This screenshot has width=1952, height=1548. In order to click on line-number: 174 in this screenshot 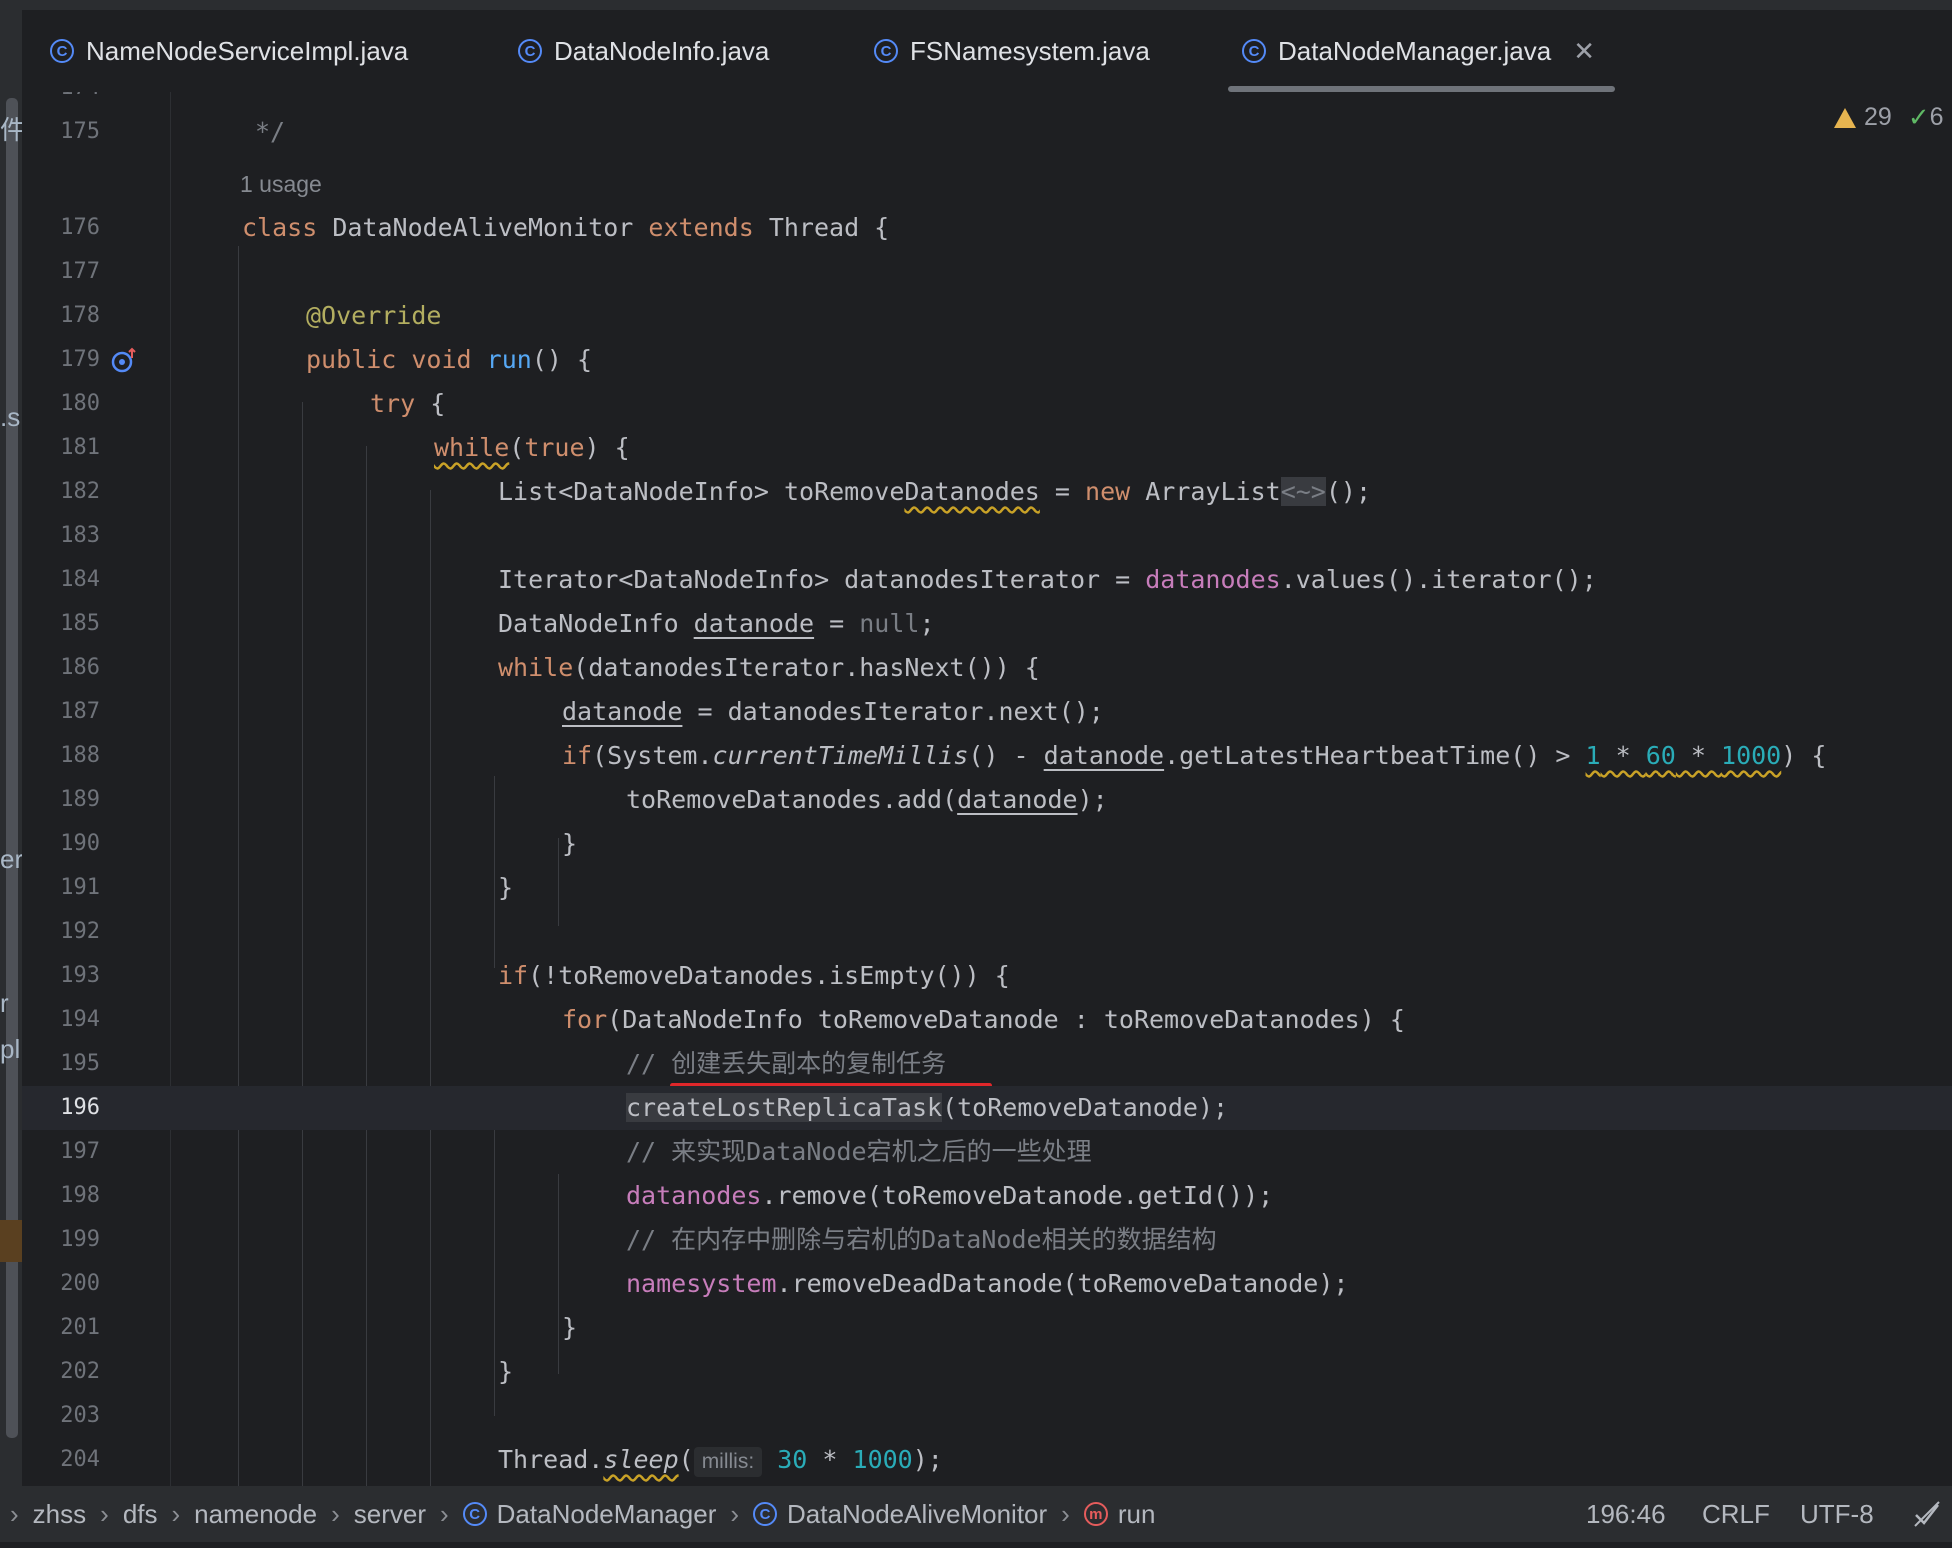, I will do `click(61, 101)`.